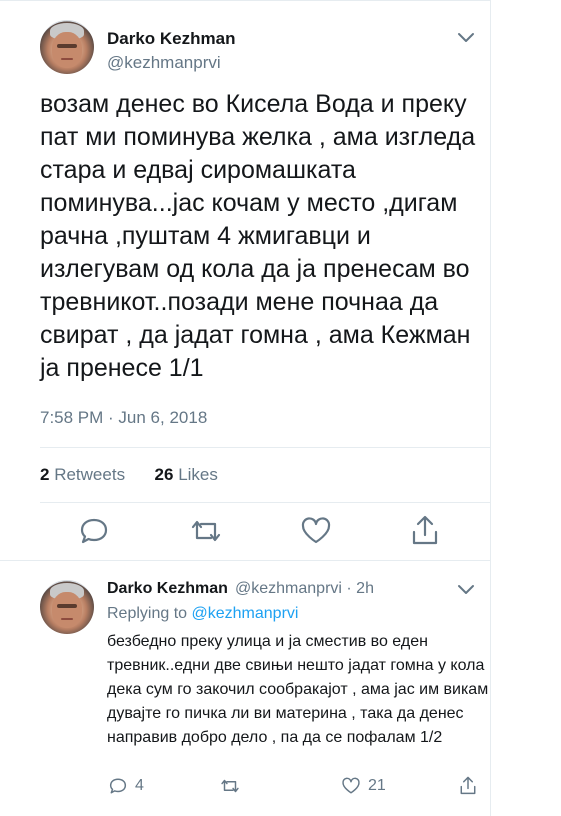  Describe the element at coordinates (164, 474) in the screenshot. I see `like-count: 26` at that location.